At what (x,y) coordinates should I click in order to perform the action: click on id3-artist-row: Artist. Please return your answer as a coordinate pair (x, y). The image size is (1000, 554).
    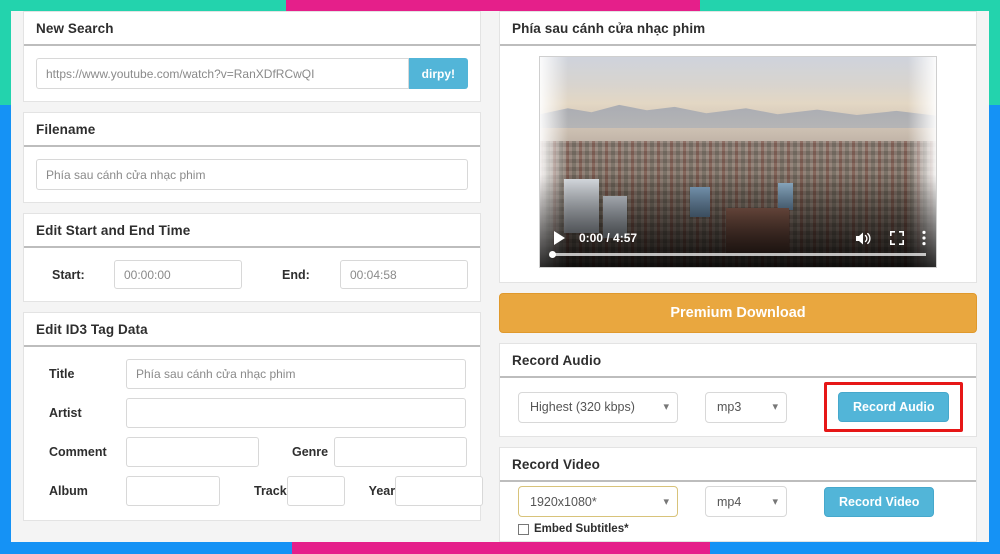
    Looking at the image, I should click on (252, 413).